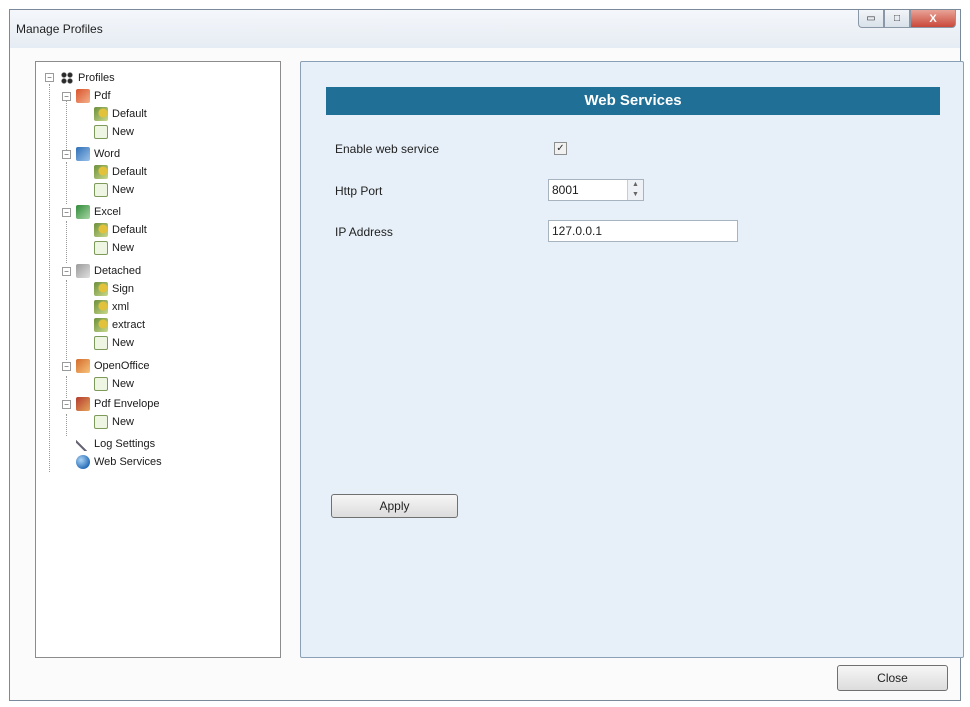 The height and width of the screenshot is (707, 970). Describe the element at coordinates (892, 678) in the screenshot. I see `close-button: Close` at that location.